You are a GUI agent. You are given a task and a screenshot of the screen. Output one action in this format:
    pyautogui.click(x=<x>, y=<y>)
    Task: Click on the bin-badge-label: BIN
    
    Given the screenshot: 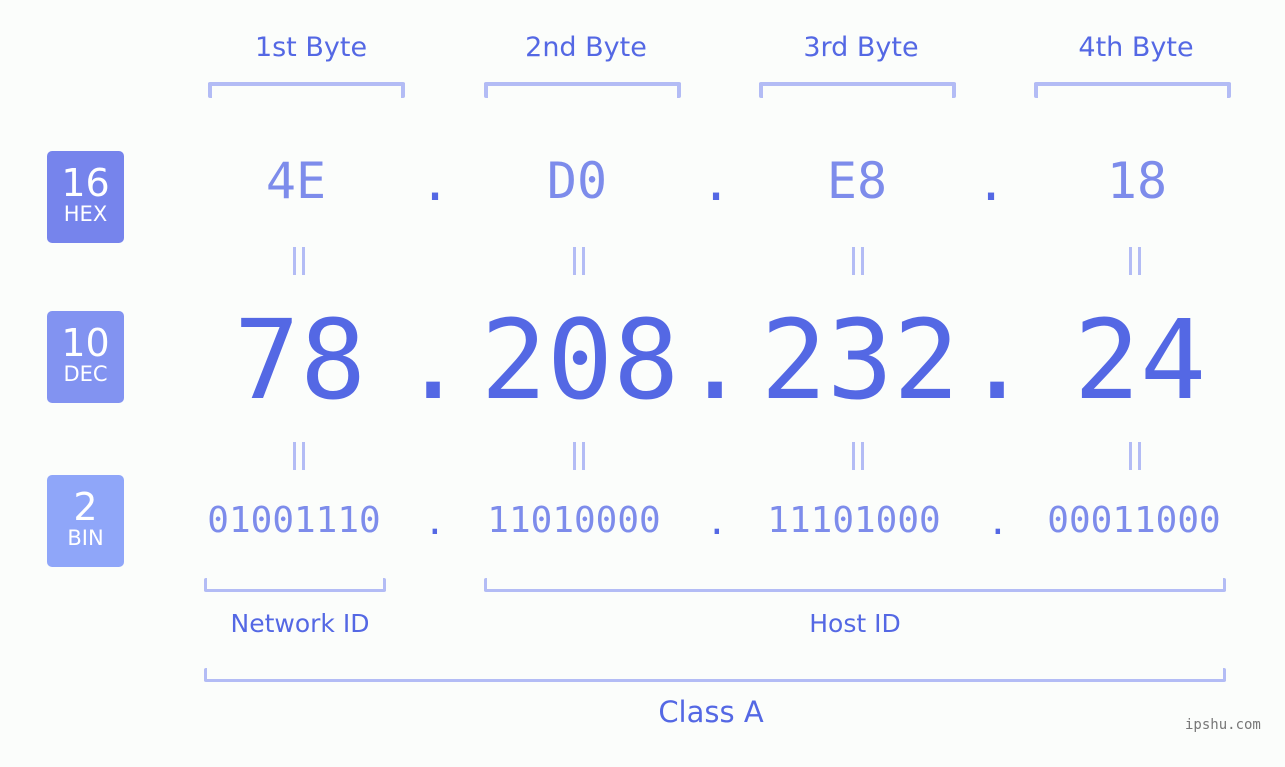 What is the action you would take?
    pyautogui.click(x=85, y=538)
    